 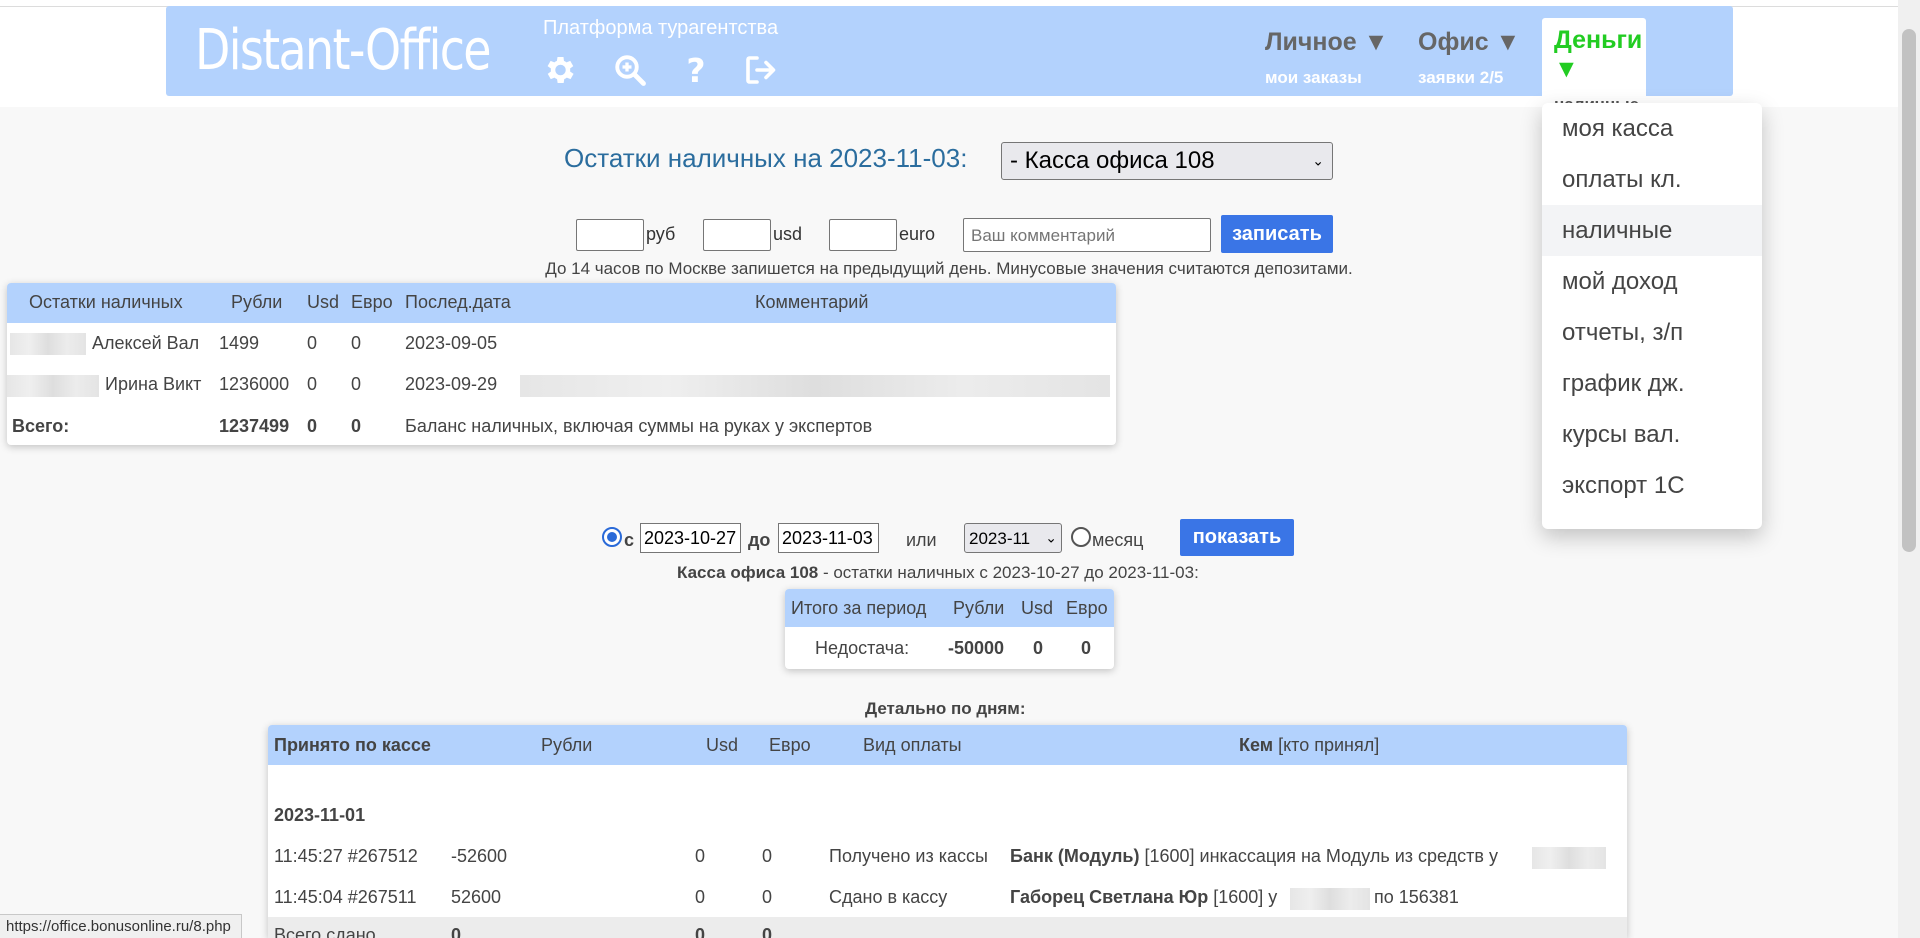 What do you see at coordinates (812, 302) in the screenshot?
I see `header-cell: Комментарий` at bounding box center [812, 302].